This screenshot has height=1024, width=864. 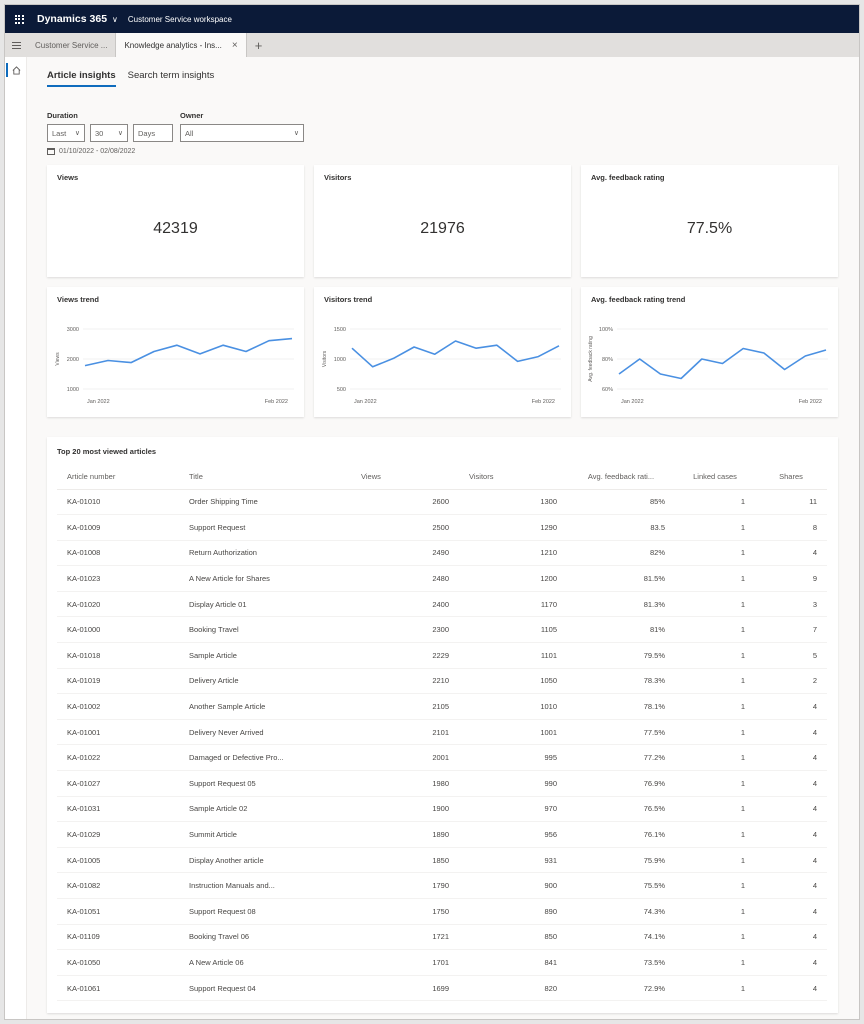 I want to click on article-number: KA-01010, so click(x=118, y=502).